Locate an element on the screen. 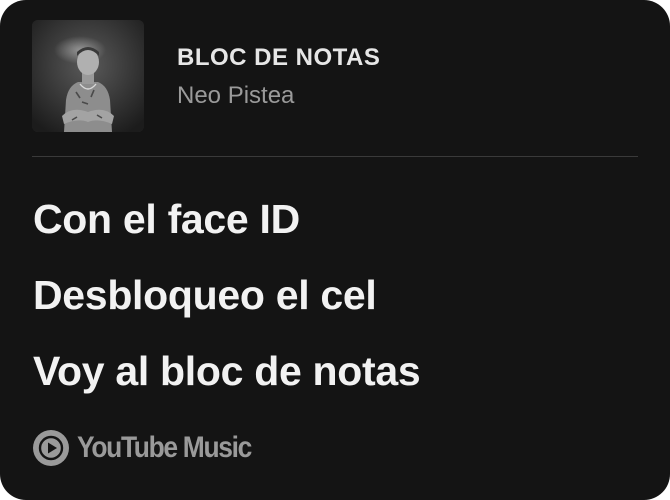 The width and height of the screenshot is (670, 500). lyric-line: Voy al bloc de notas is located at coordinates (227, 371).